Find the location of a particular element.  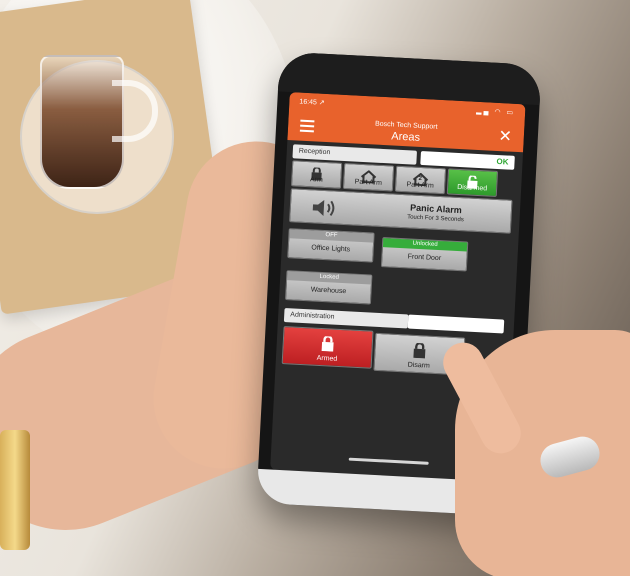

arm-button: Arm is located at coordinates (316, 174).